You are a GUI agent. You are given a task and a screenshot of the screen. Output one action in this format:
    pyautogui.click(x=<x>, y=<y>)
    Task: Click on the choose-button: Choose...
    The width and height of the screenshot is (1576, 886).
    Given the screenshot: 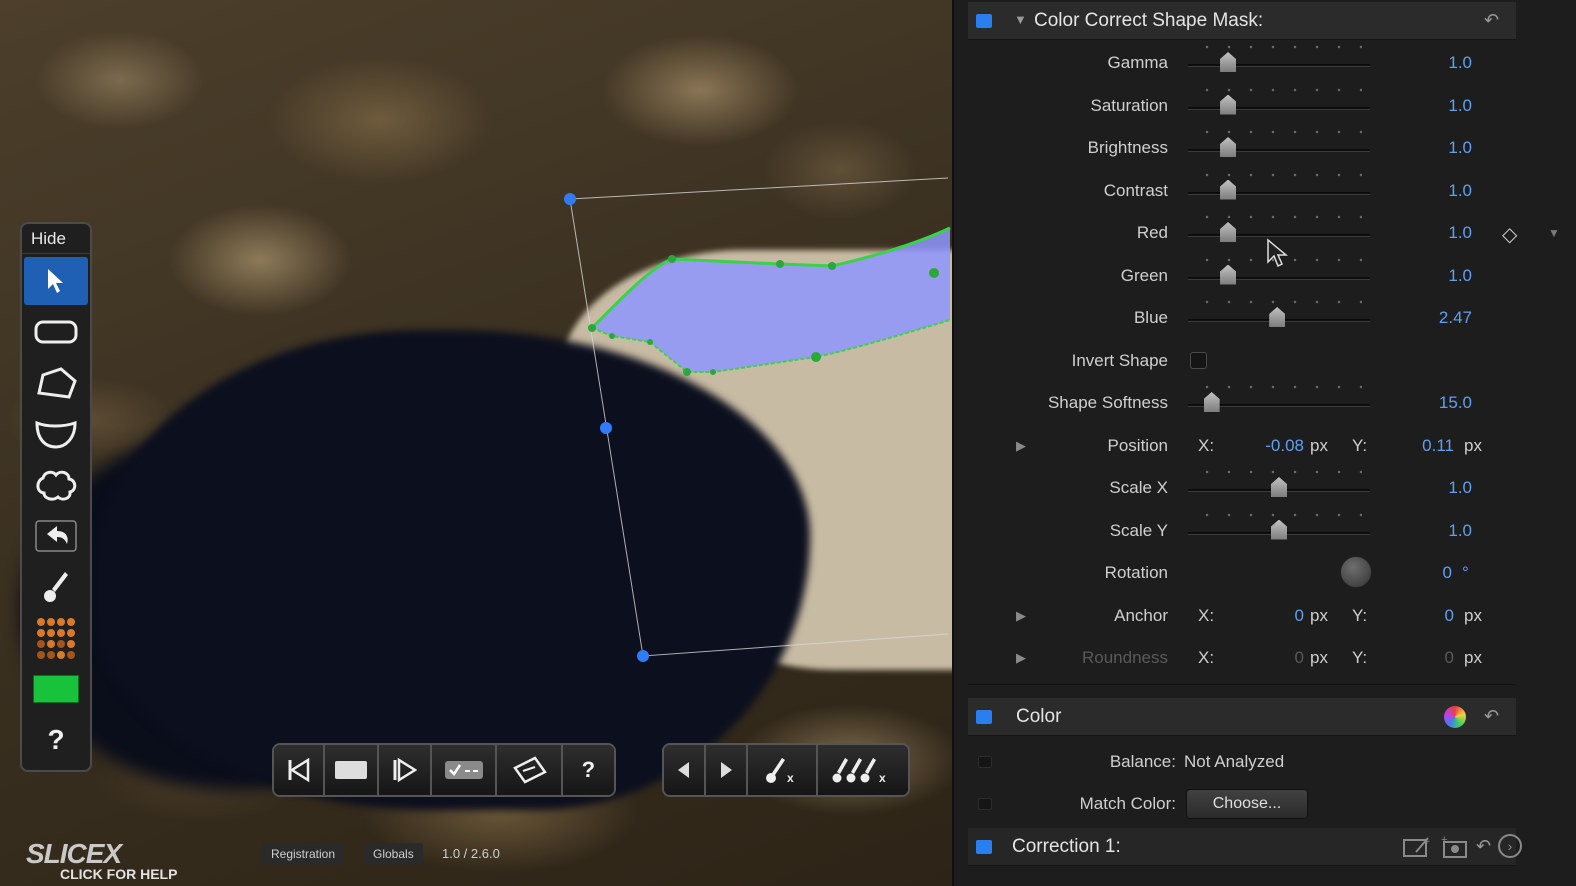 What is the action you would take?
    pyautogui.click(x=1247, y=804)
    